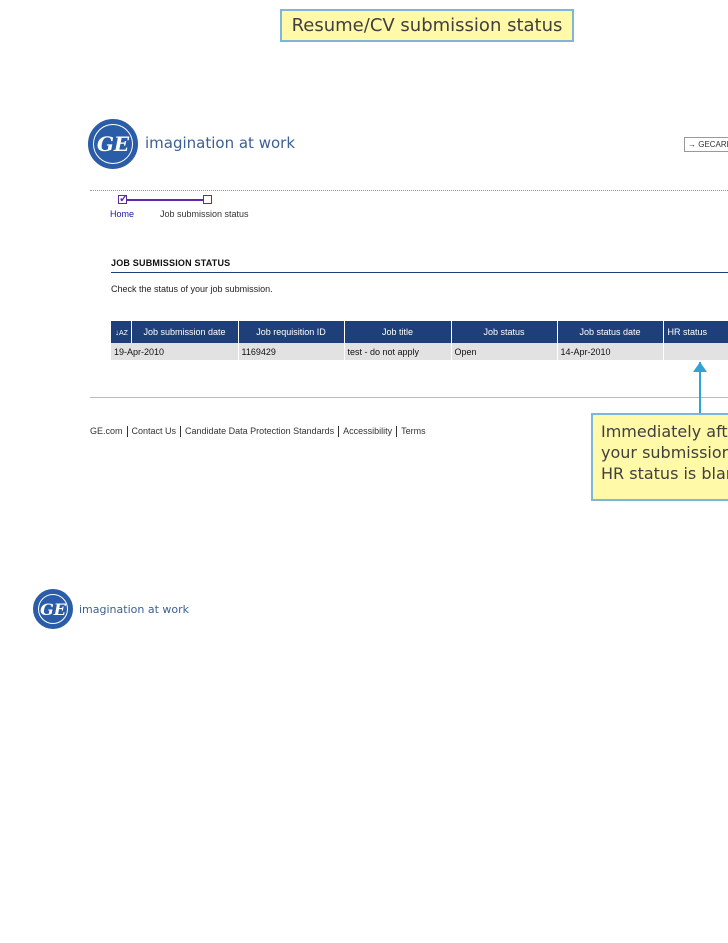 This screenshot has height=943, width=728. I want to click on sort-az-icon: ↓ AZ, so click(121, 332).